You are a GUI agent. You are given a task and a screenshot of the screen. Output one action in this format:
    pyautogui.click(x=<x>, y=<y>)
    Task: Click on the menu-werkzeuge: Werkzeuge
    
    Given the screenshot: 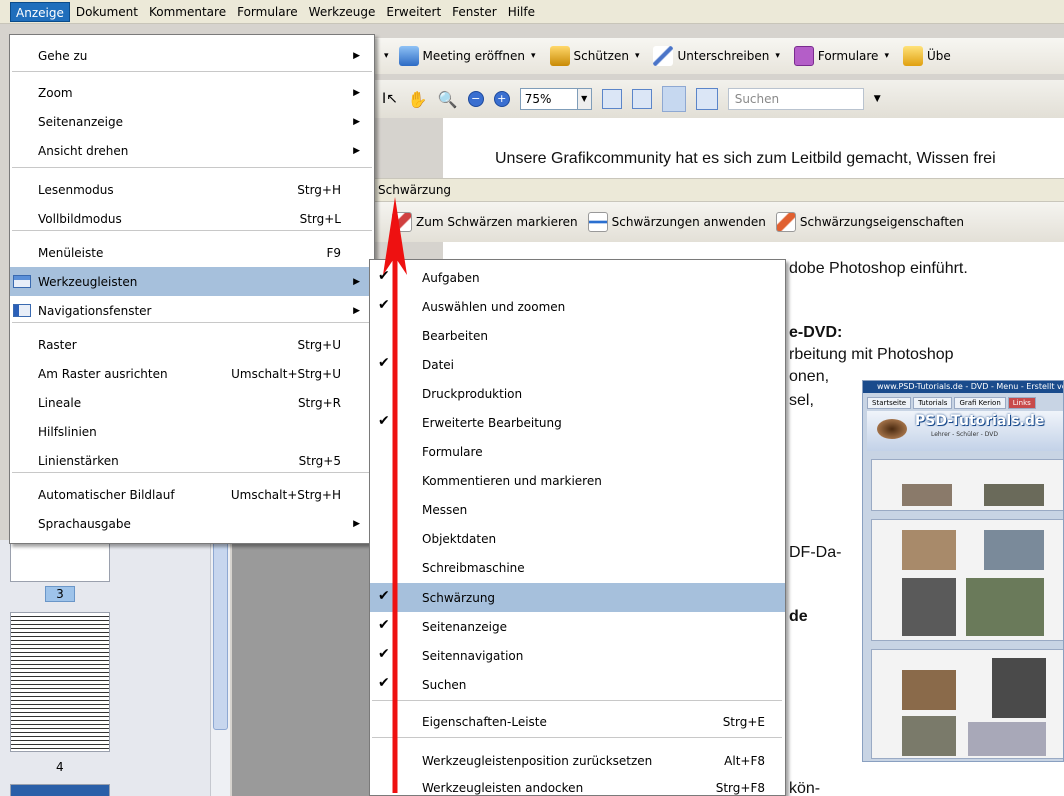 What is the action you would take?
    pyautogui.click(x=342, y=12)
    